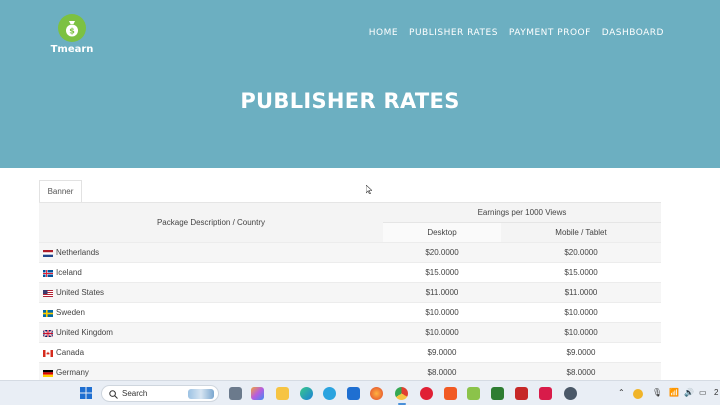 The height and width of the screenshot is (405, 720). What do you see at coordinates (703, 392) in the screenshot?
I see `battery-icon: ▭` at bounding box center [703, 392].